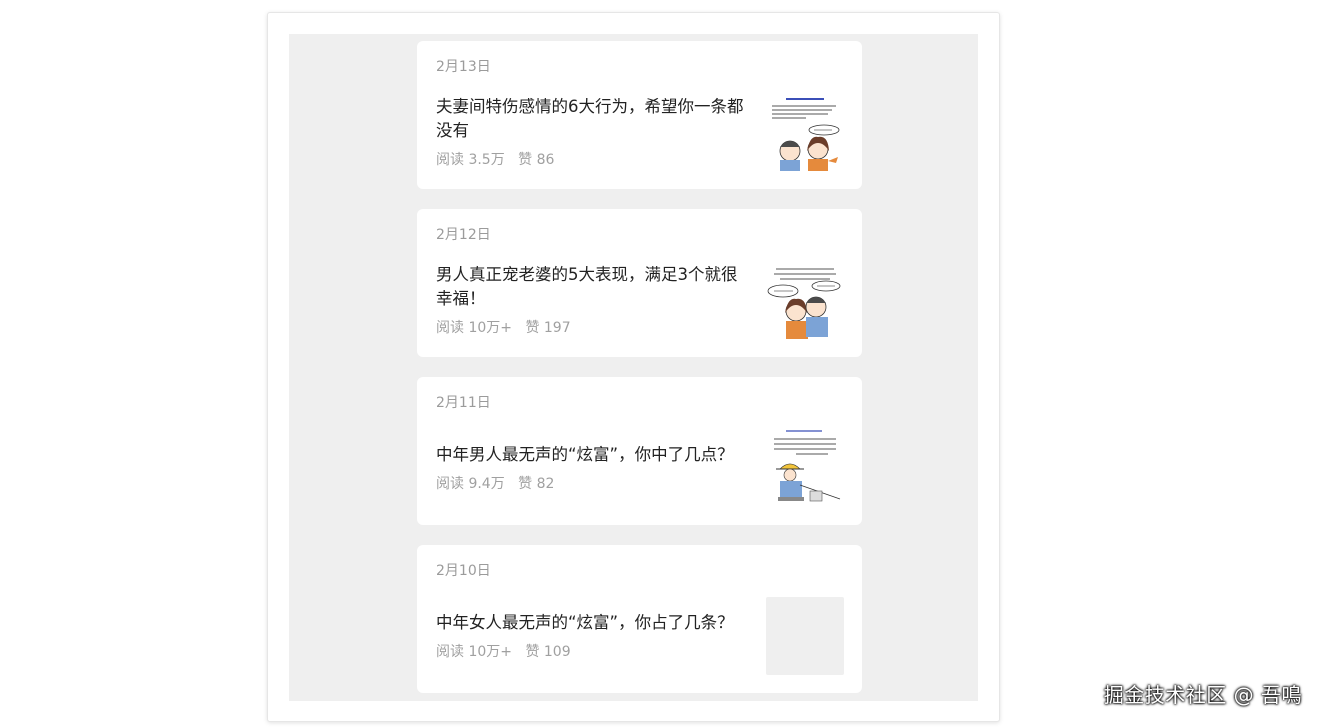 The height and width of the screenshot is (728, 1324). Describe the element at coordinates (463, 235) in the screenshot. I see `article-date: 2月12日` at that location.